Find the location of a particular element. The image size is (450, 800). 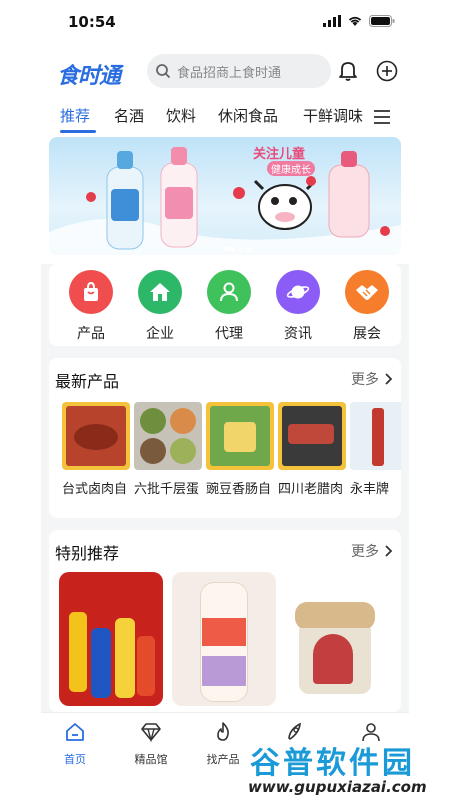

product-card: 豌豆香肠自 is located at coordinates (240, 449).